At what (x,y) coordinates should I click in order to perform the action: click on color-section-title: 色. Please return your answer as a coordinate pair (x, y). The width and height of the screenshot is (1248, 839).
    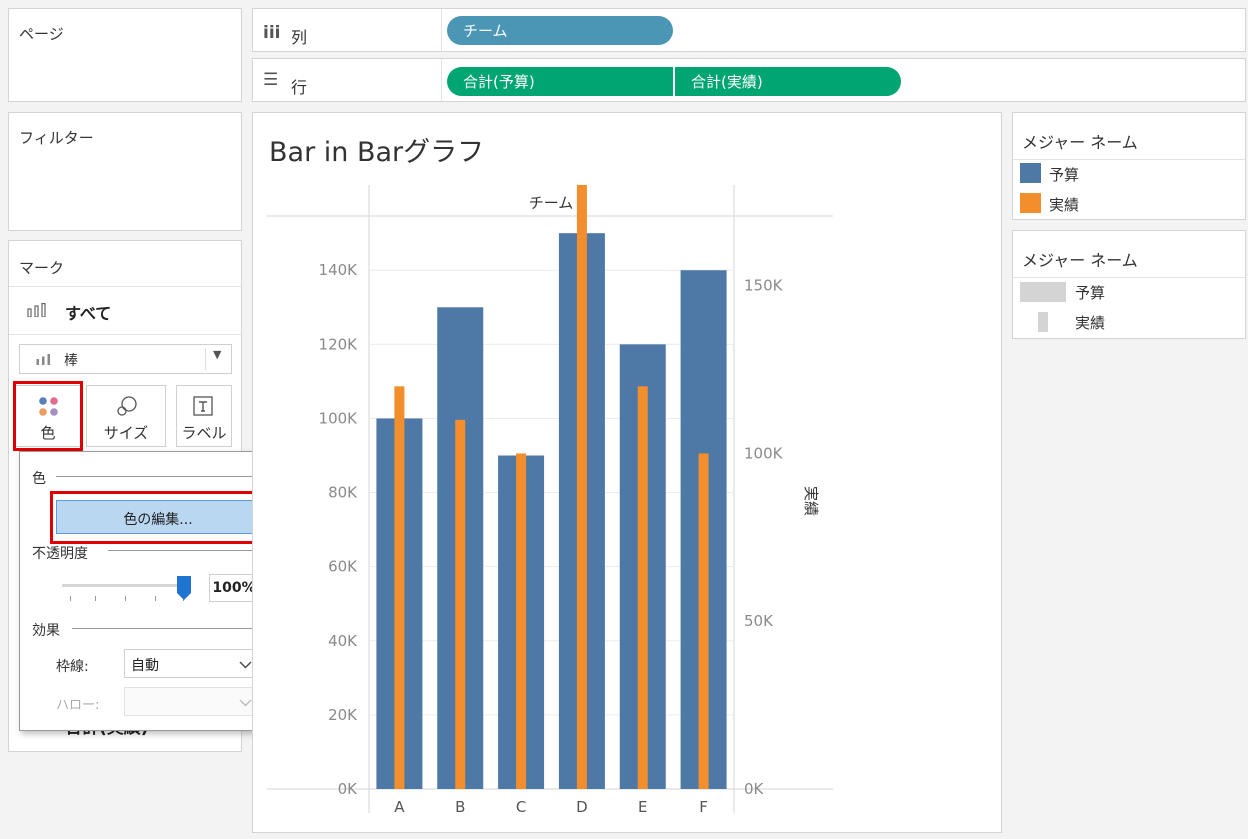
    Looking at the image, I should click on (39, 479).